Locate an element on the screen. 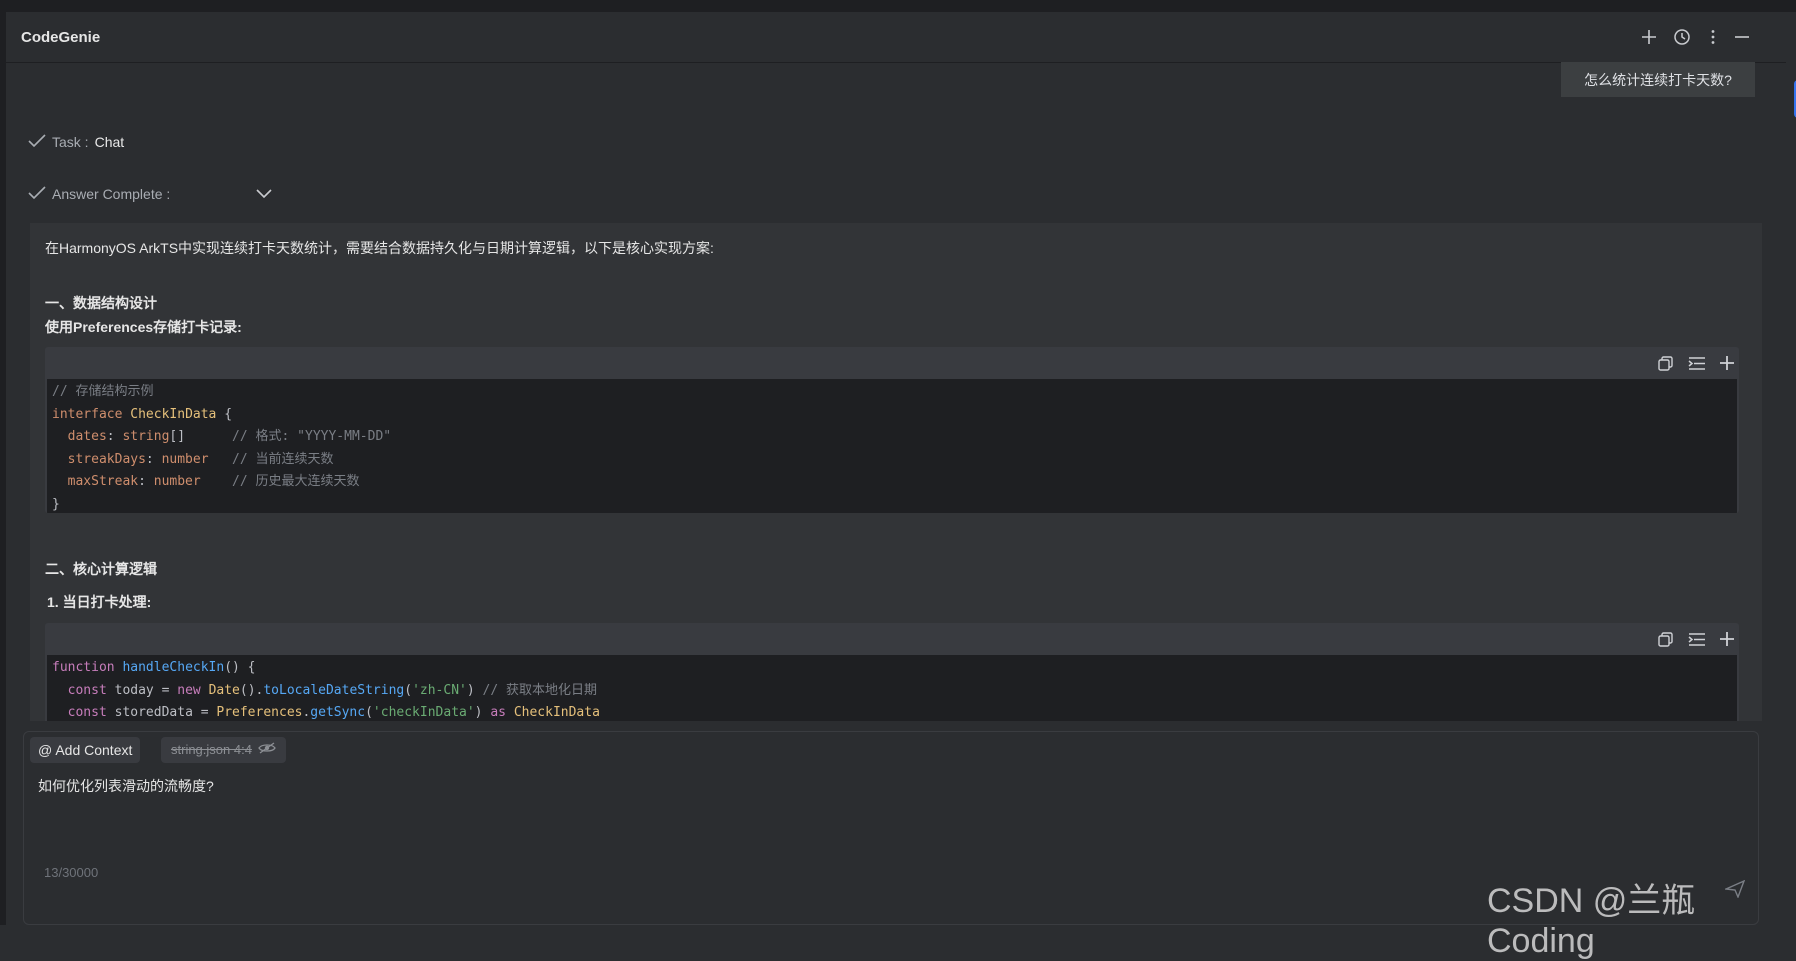 The width and height of the screenshot is (1796, 961). eye-off-icon is located at coordinates (267, 750).